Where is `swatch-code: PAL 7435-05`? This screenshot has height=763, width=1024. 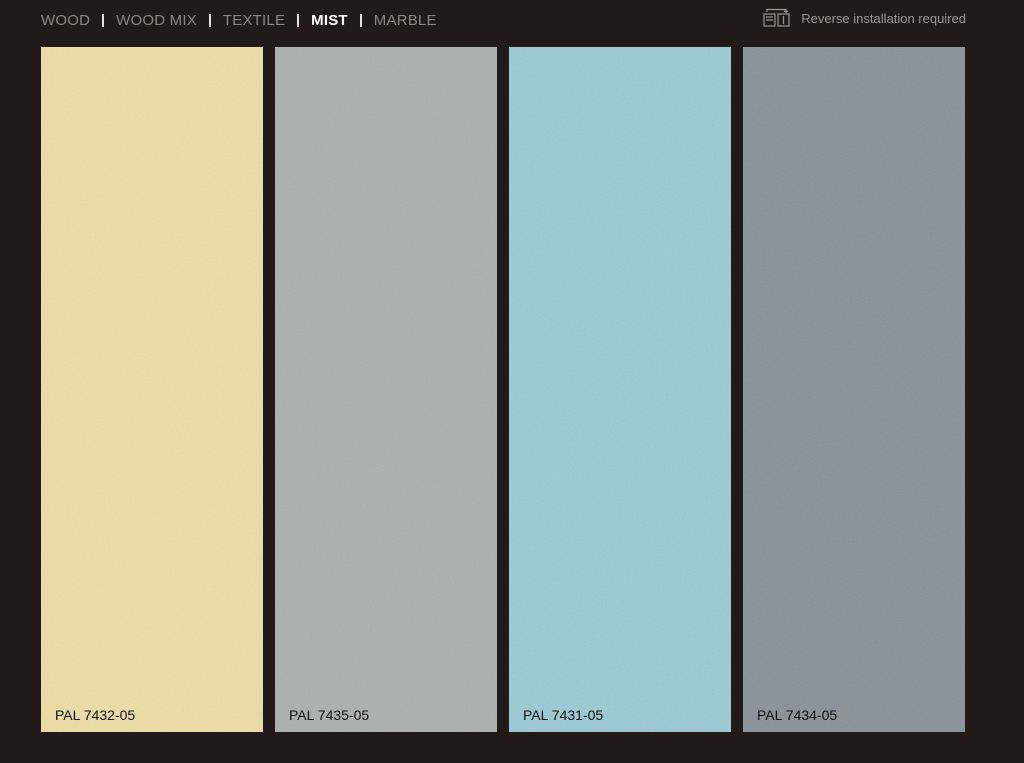
swatch-code: PAL 7435-05 is located at coordinates (329, 715).